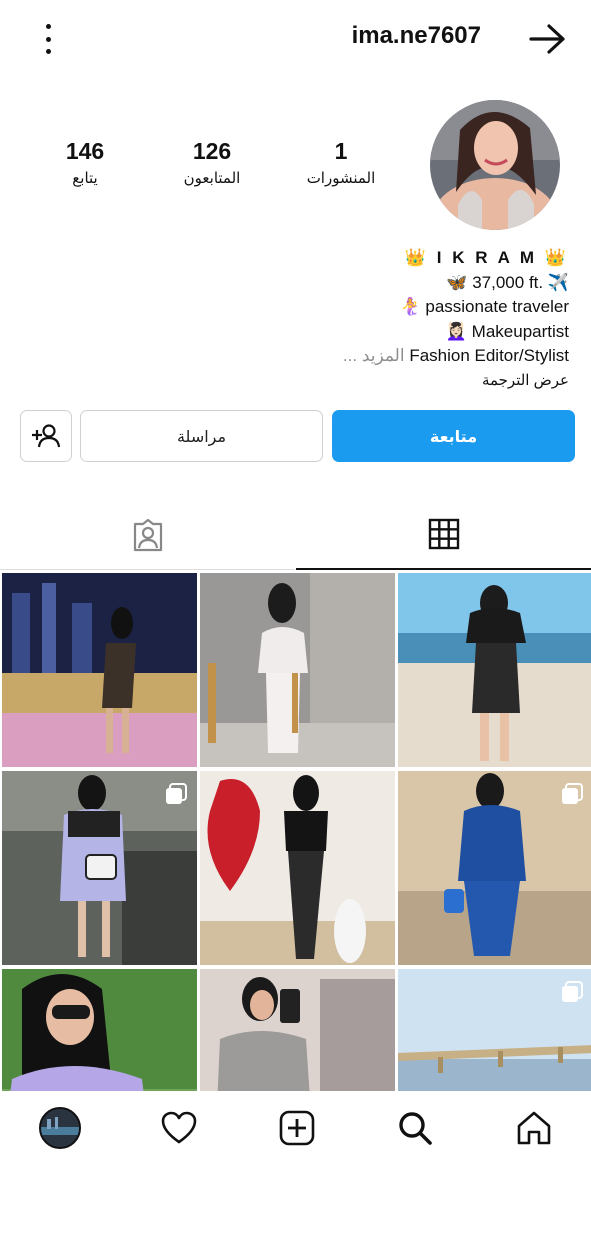 Image resolution: width=591 pixels, height=1235 pixels. I want to click on tagged-user-icon, so click(147, 534).